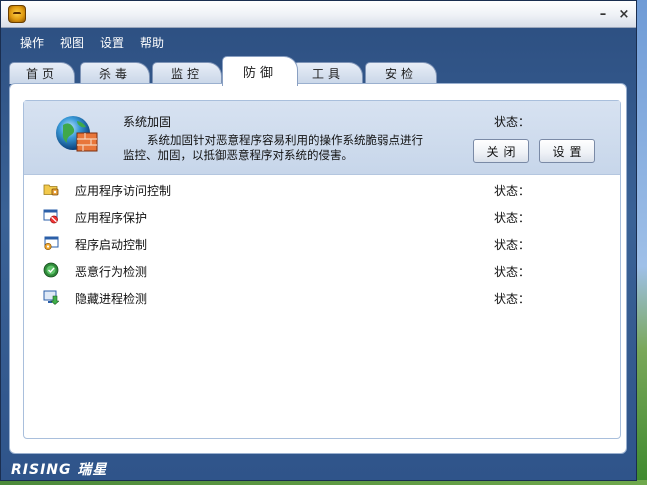 The width and height of the screenshot is (647, 485). I want to click on list-item: 隐藏进程检测 状态：, so click(322, 297).